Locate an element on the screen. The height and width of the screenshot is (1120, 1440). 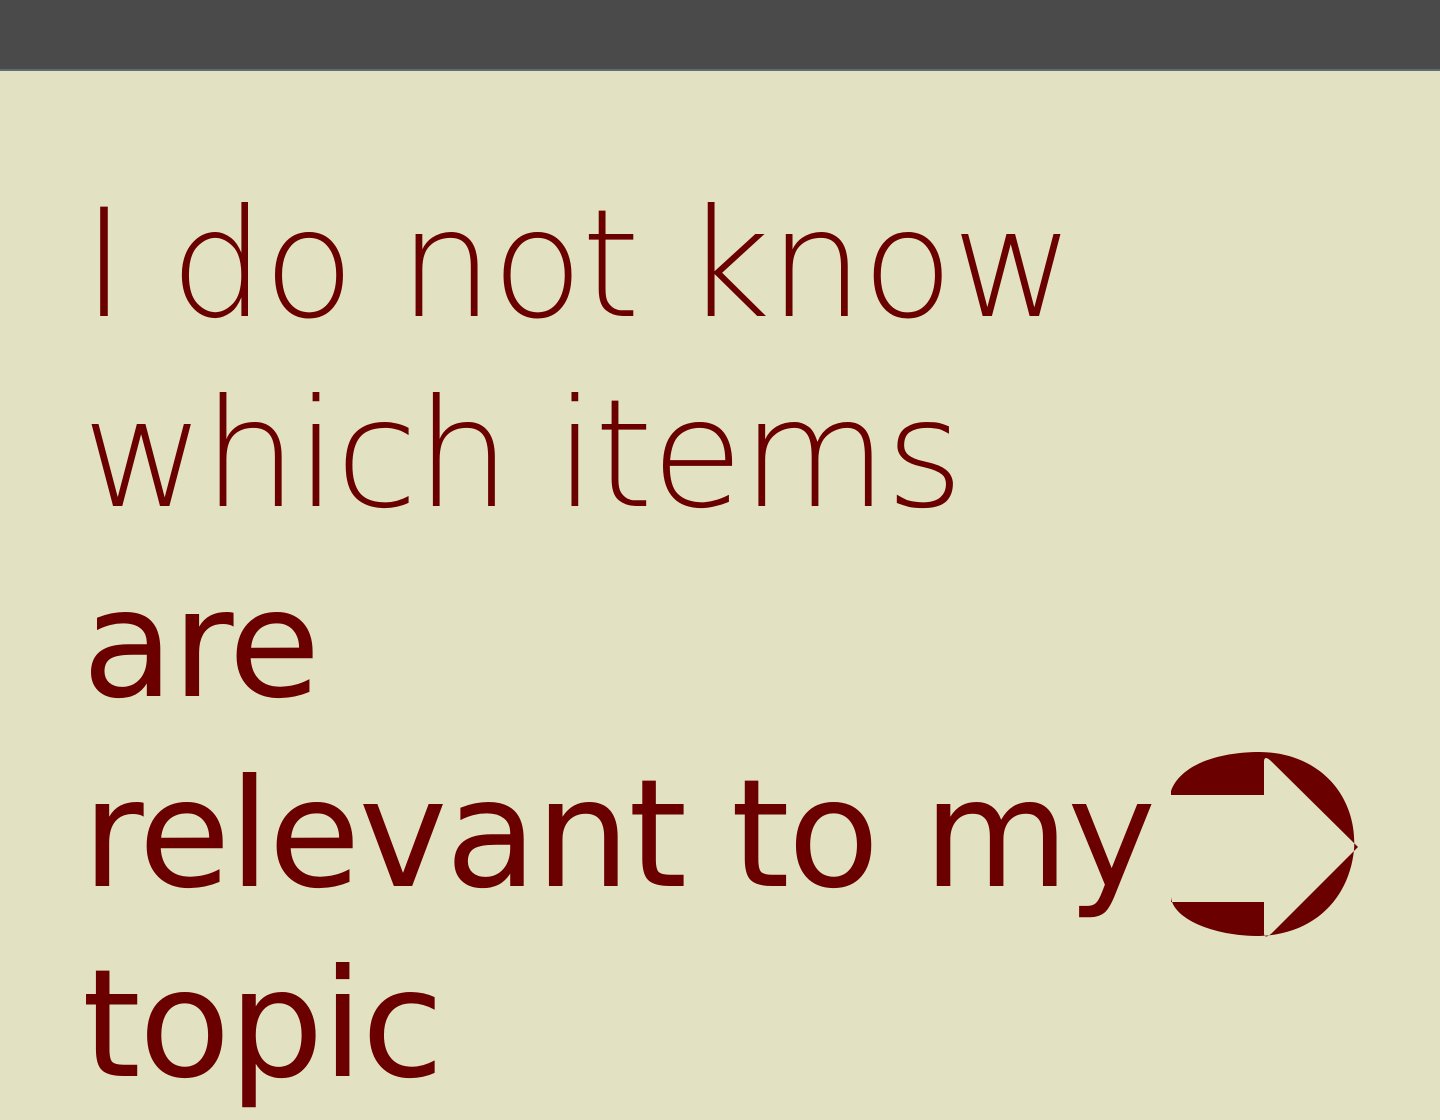
next-button is located at coordinates (1263, 845).